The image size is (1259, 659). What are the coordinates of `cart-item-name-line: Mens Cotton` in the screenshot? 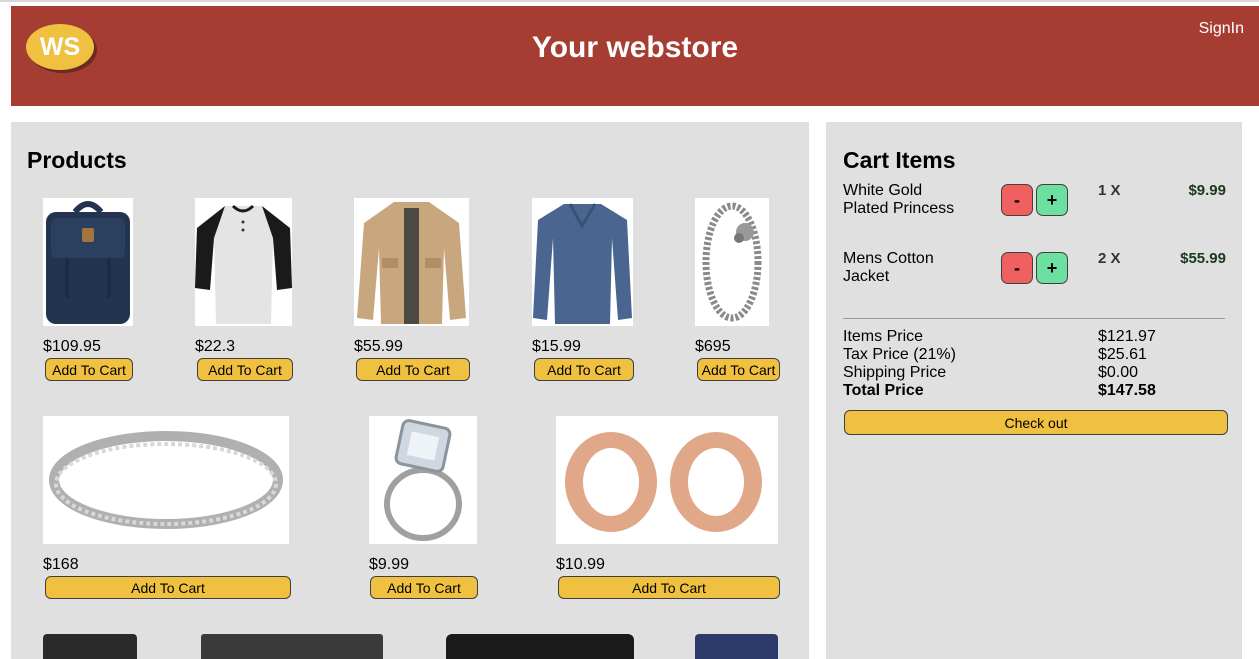 It's located at (888, 258).